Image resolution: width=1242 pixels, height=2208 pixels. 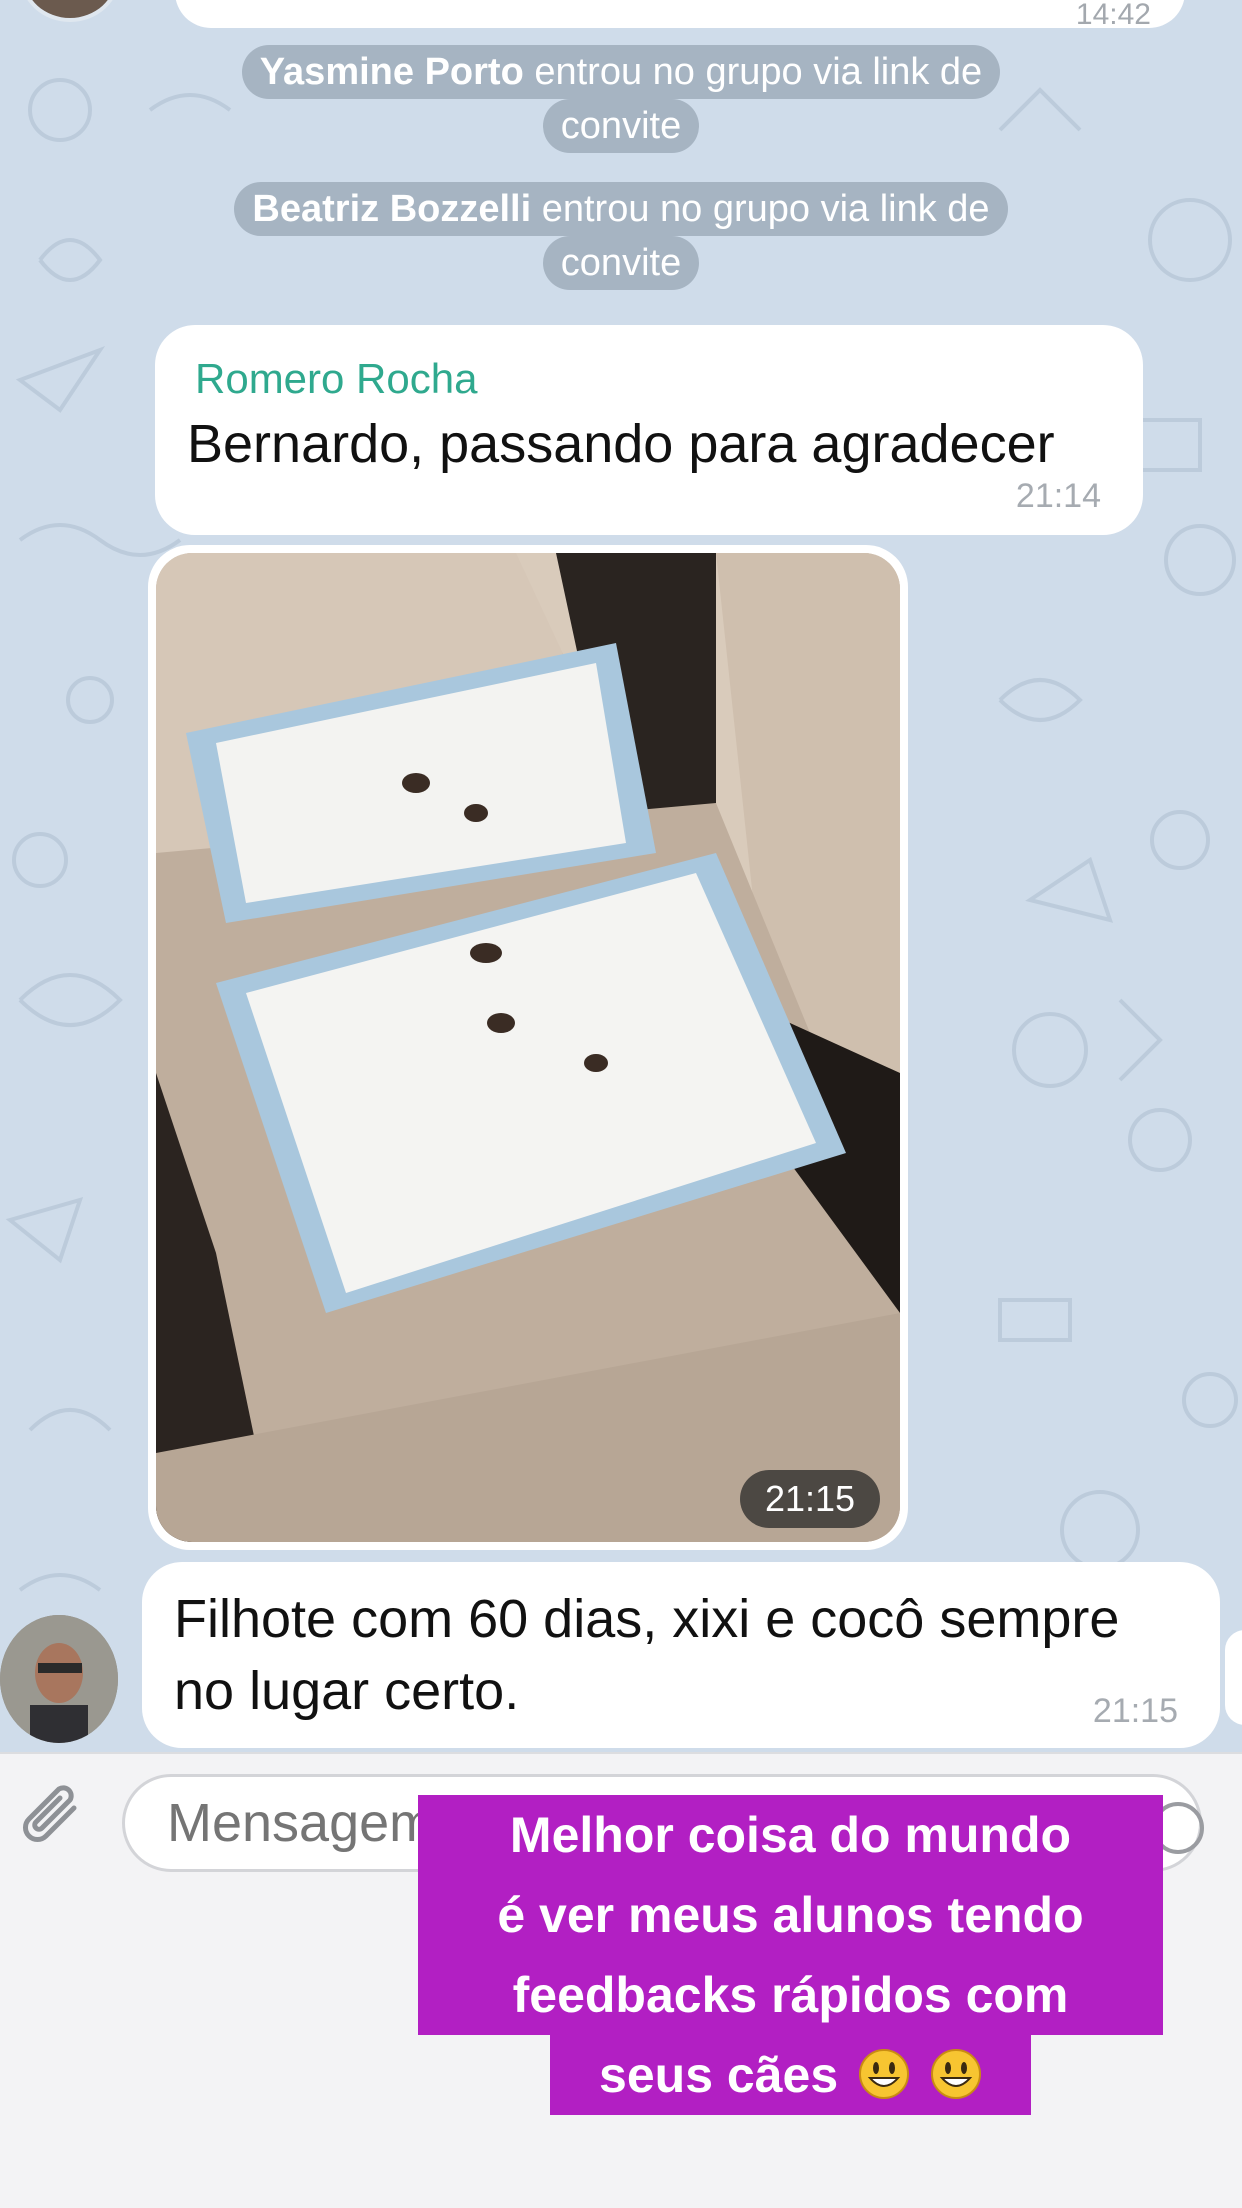 I want to click on message-time: 21:14, so click(x=1058, y=496).